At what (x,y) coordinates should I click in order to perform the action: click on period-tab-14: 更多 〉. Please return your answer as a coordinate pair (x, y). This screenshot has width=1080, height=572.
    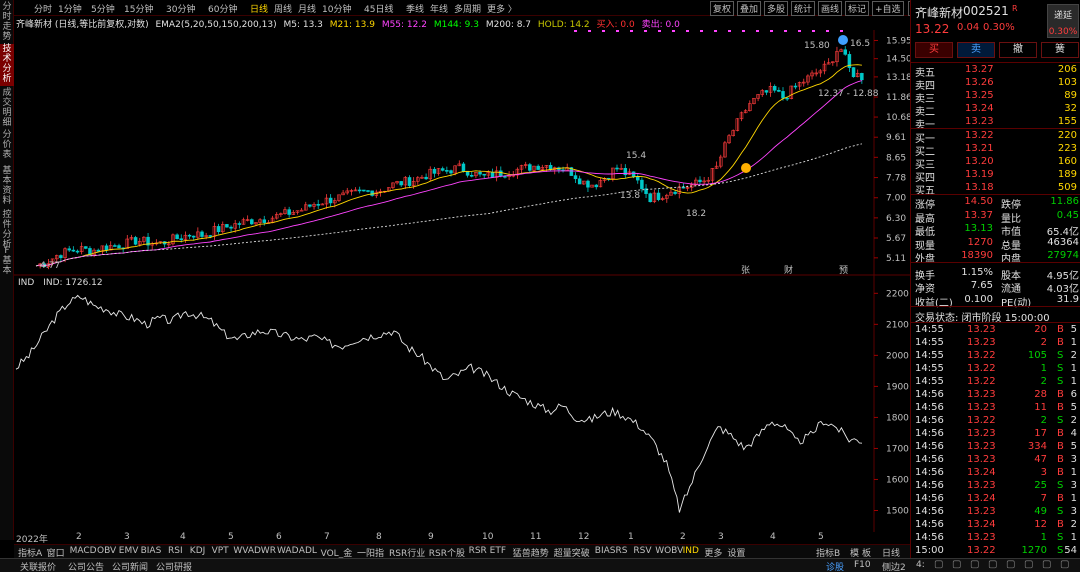
    Looking at the image, I should click on (502, 8).